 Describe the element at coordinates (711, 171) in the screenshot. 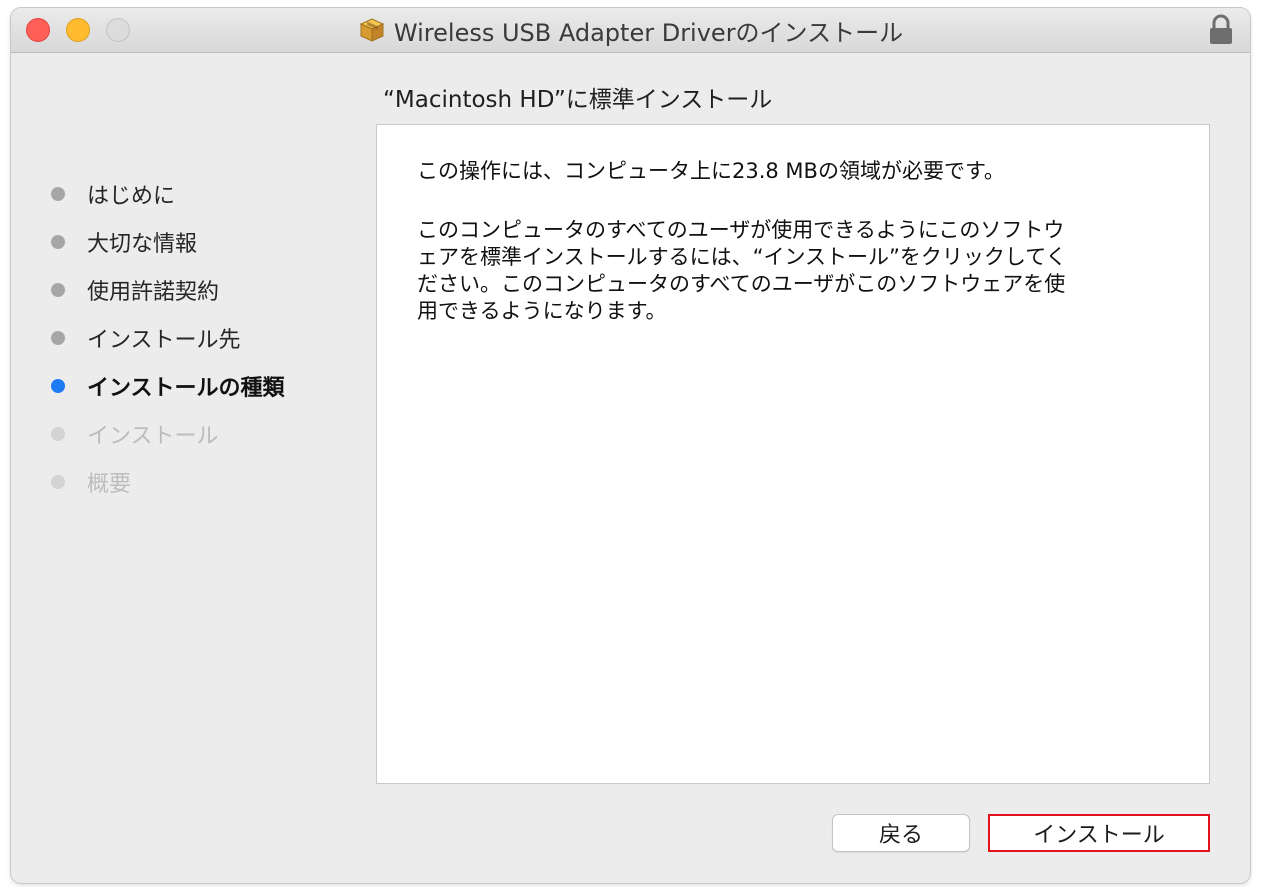

I see `space-required-text: この操作には、コンピュータ上に23.8 MBの領域が必要です。` at that location.